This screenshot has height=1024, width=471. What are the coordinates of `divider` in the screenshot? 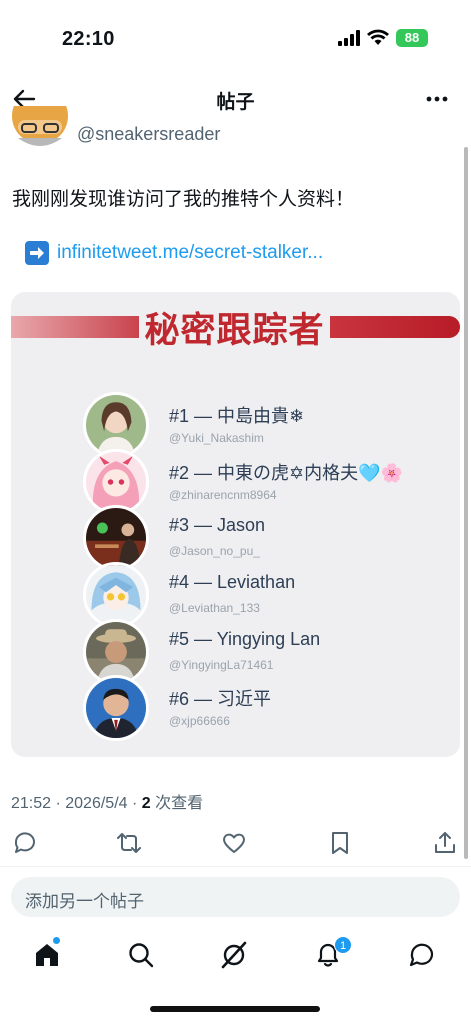 It's located at (235, 866).